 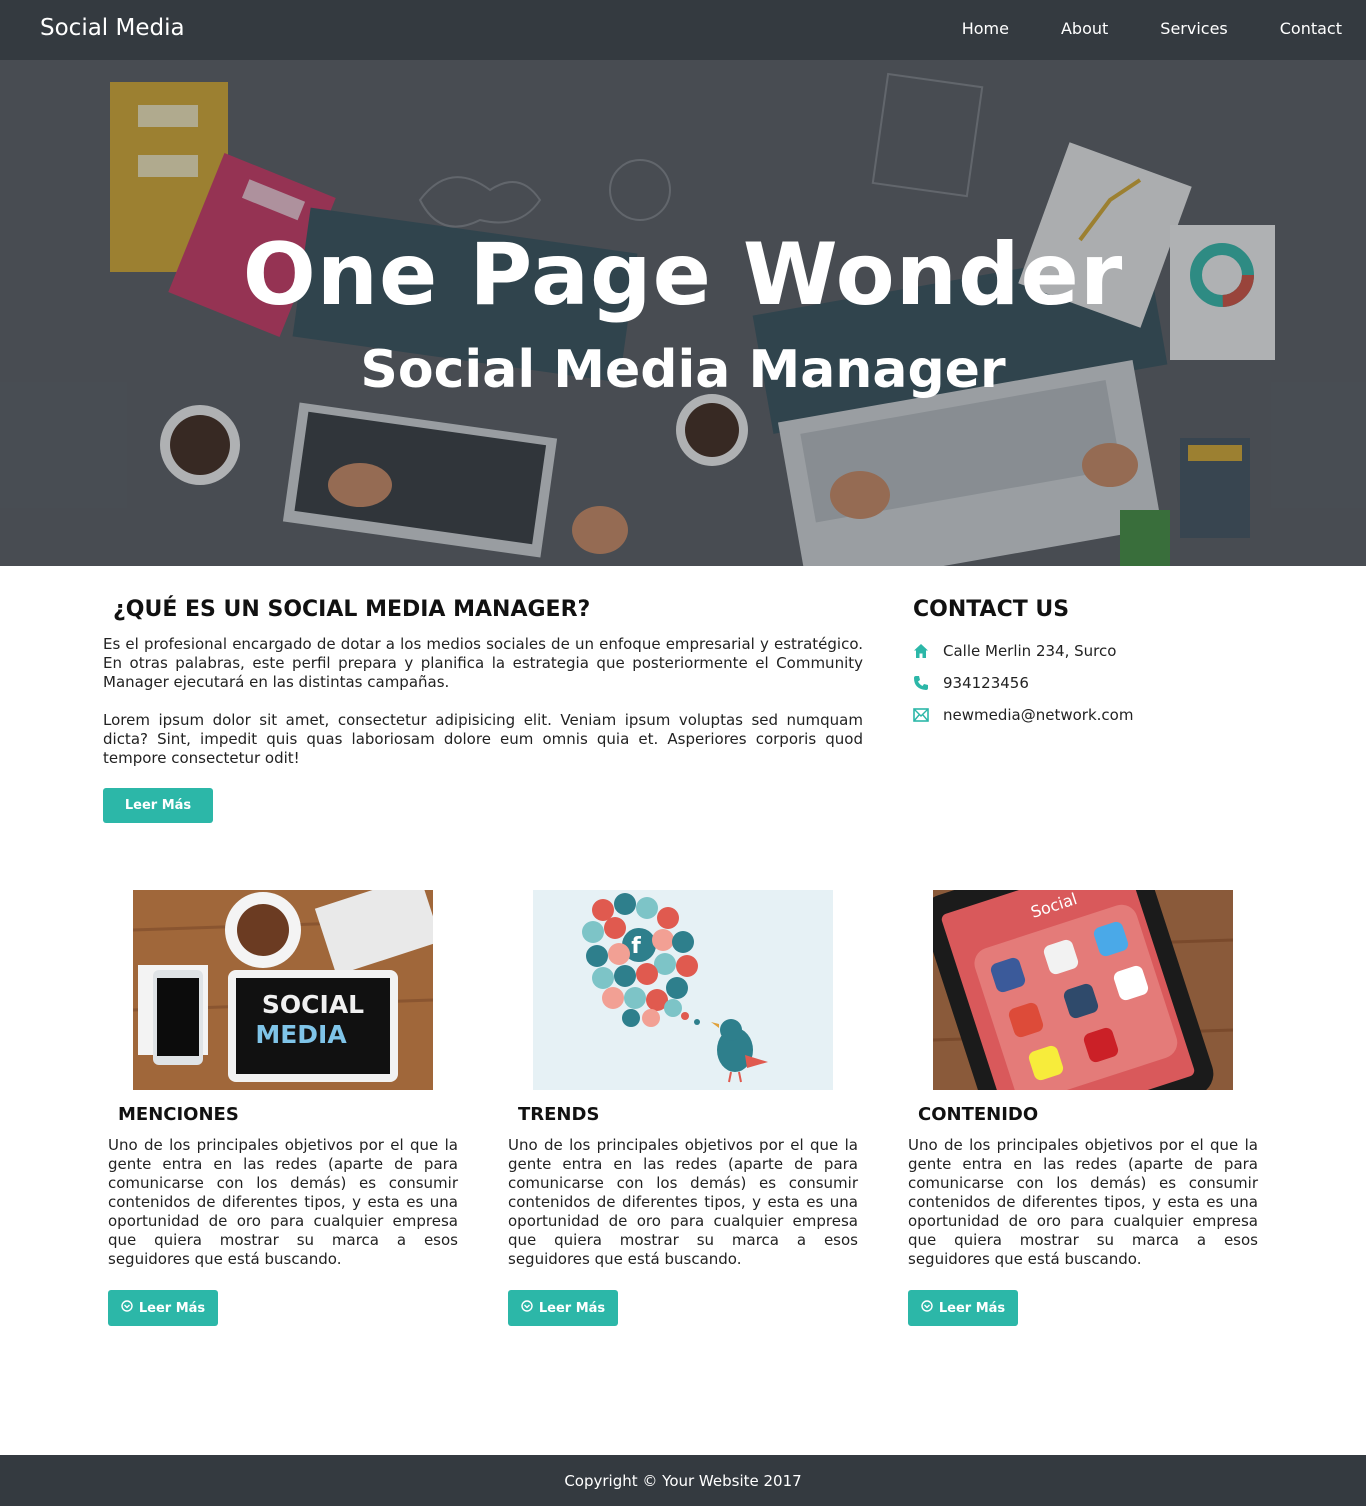 What do you see at coordinates (683, 30) in the screenshot?
I see `navbar: Social Media Home About Services Contact` at bounding box center [683, 30].